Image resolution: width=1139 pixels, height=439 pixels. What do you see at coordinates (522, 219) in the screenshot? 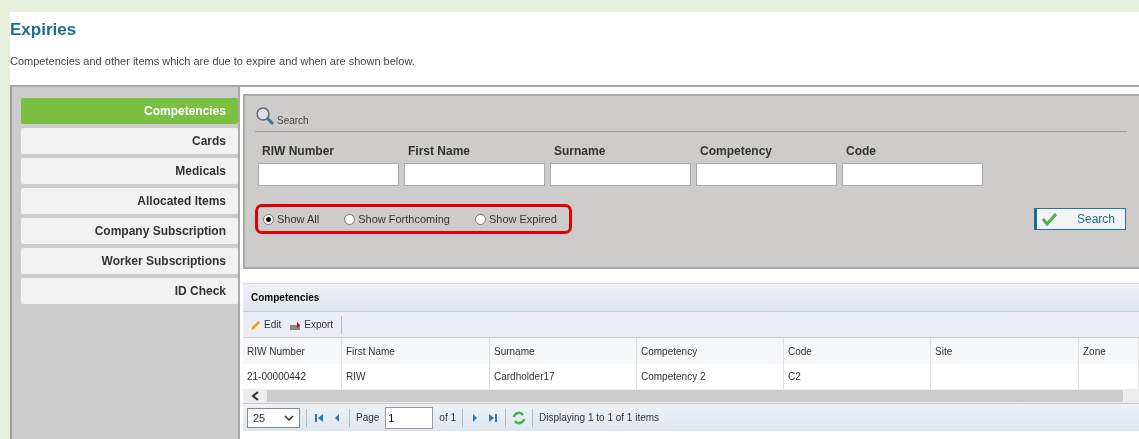
I see `radio-label: Show Expired` at bounding box center [522, 219].